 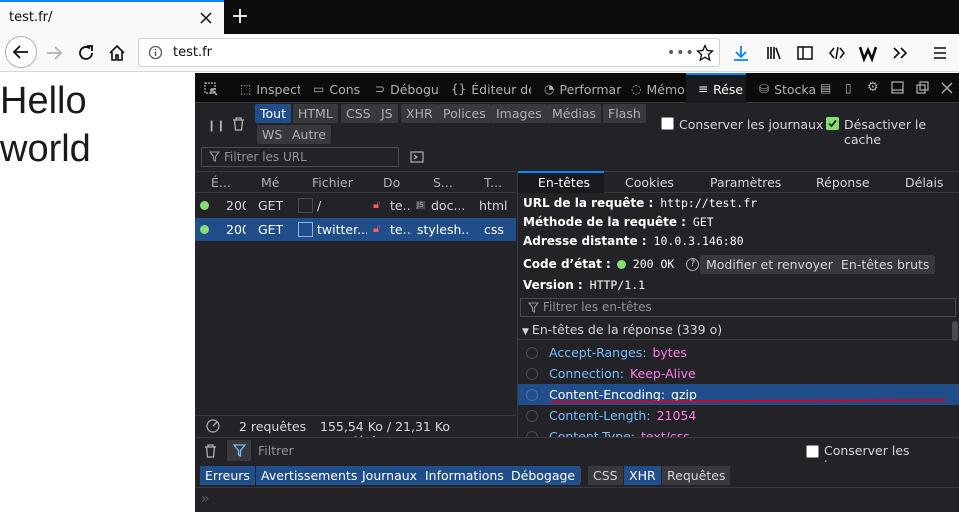 What do you see at coordinates (924, 182) in the screenshot?
I see `tab-timings: Délais` at bounding box center [924, 182].